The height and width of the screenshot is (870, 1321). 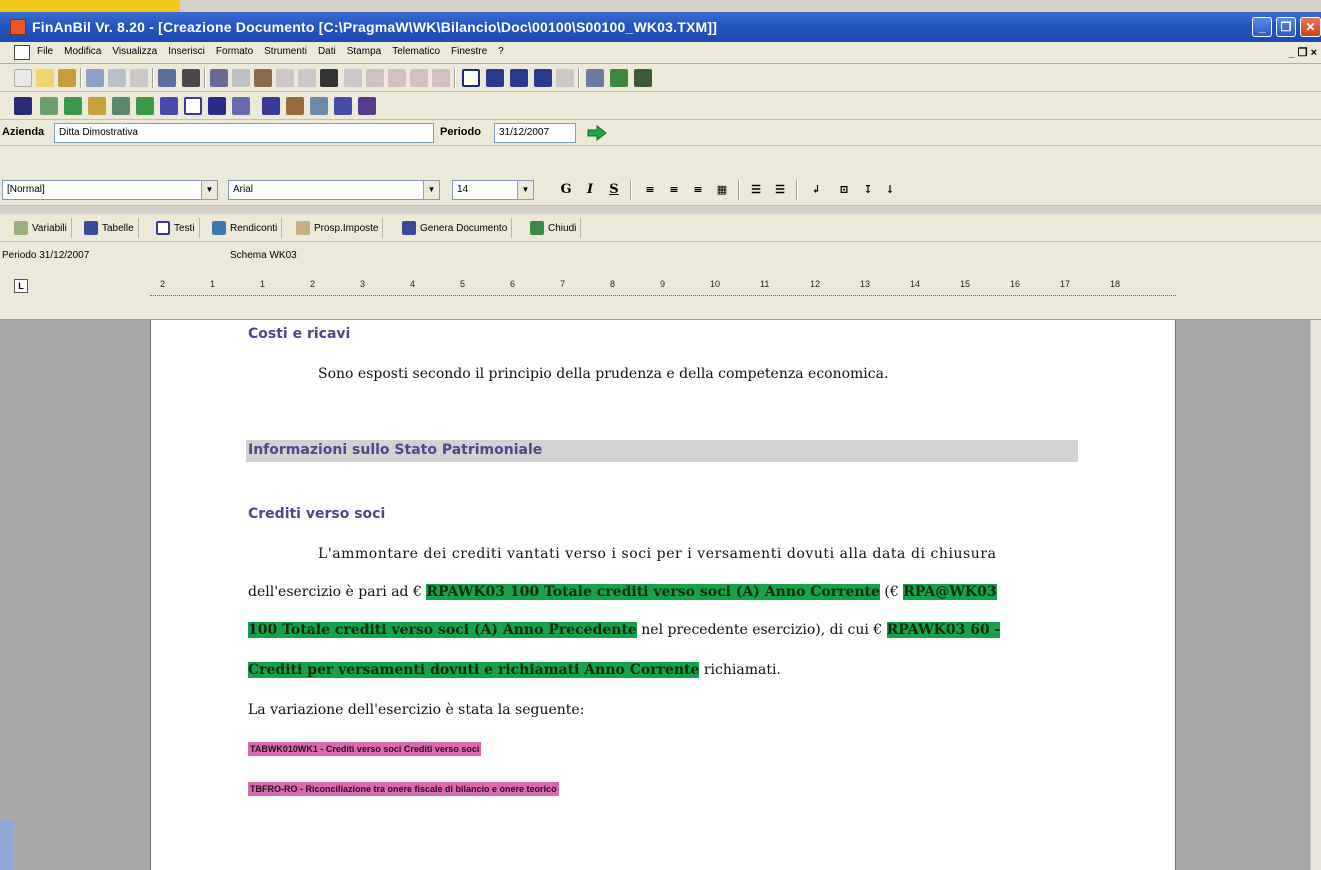 I want to click on testi-button: Testi, so click(x=176, y=228).